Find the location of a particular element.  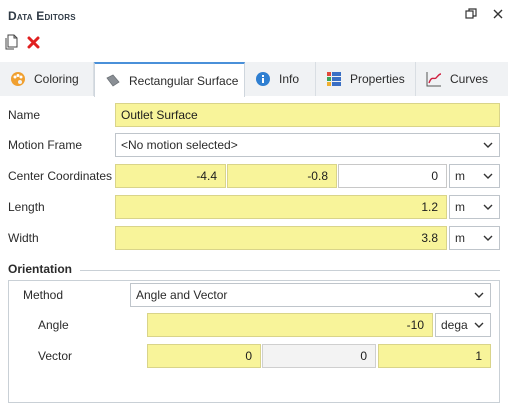

length-input: 1.2 is located at coordinates (281, 207).